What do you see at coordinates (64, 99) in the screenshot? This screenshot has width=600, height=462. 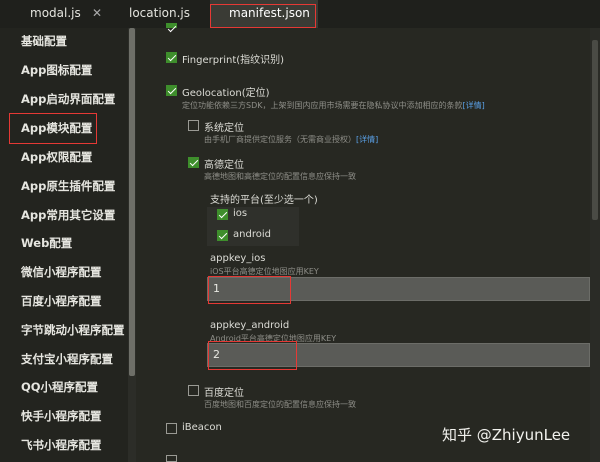 I see `sidebar-item-app-splash: App启动界面配置` at bounding box center [64, 99].